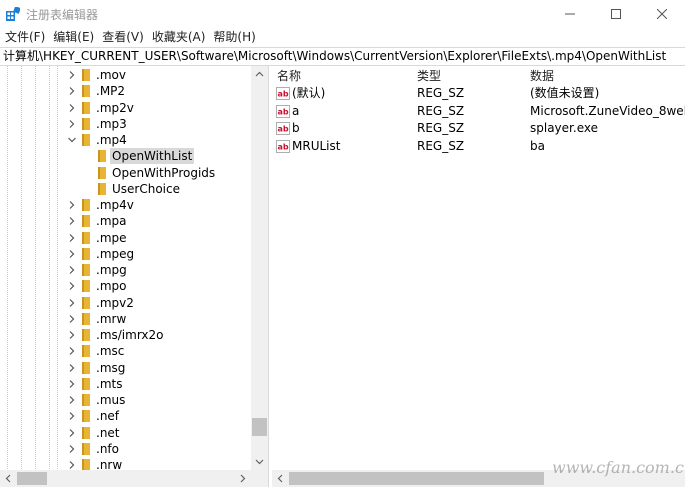 Image resolution: width=685 pixels, height=487 pixels. I want to click on value-data: (数值未设置), so click(565, 93).